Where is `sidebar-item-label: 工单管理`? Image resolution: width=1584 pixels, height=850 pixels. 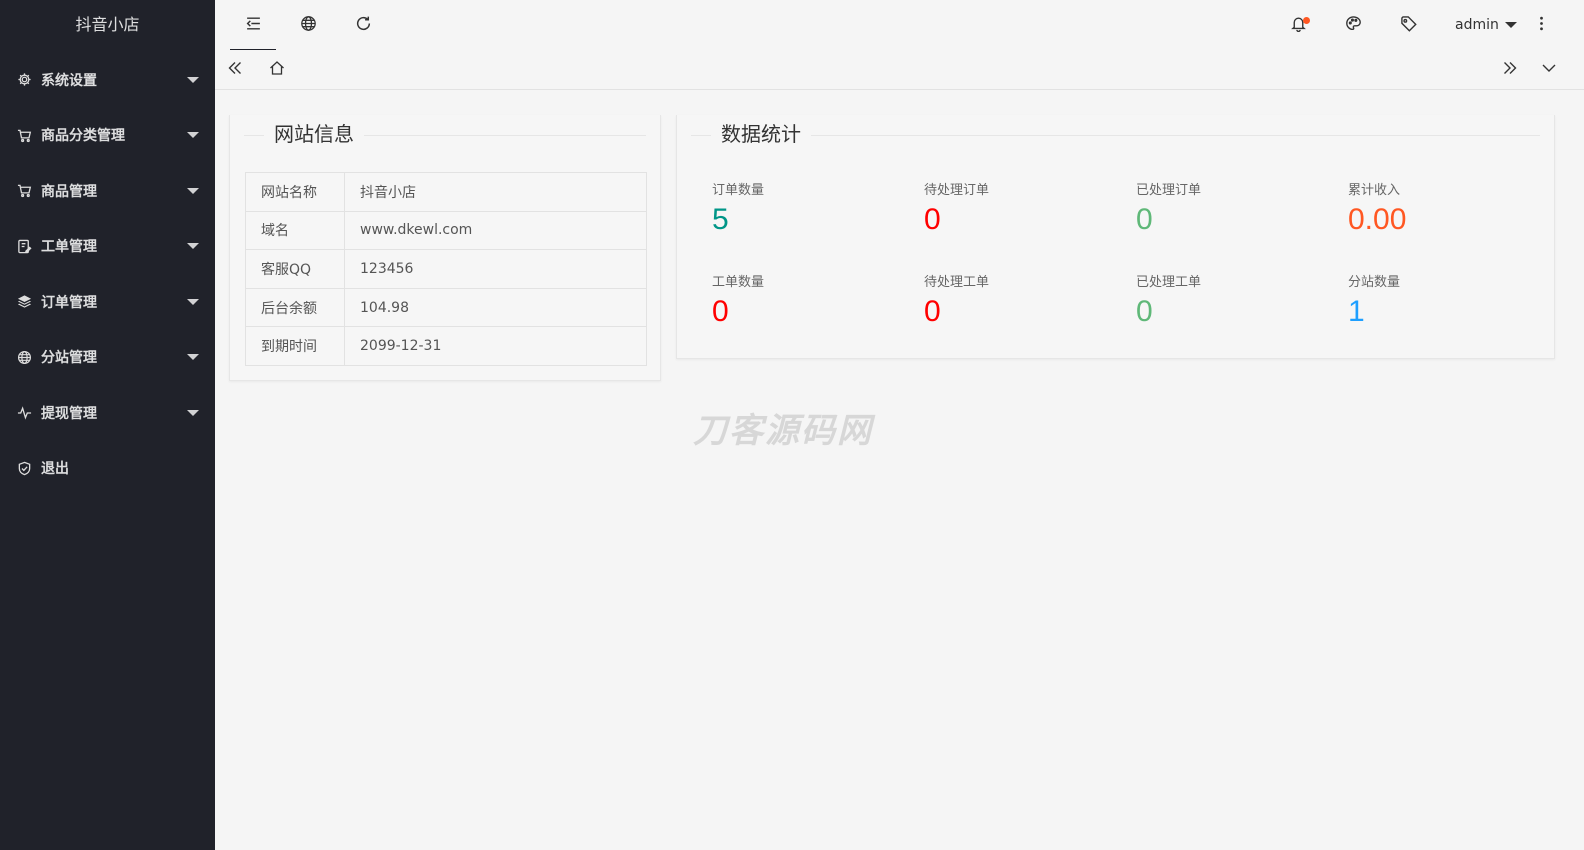
sidebar-item-label: 工单管理 is located at coordinates (69, 247).